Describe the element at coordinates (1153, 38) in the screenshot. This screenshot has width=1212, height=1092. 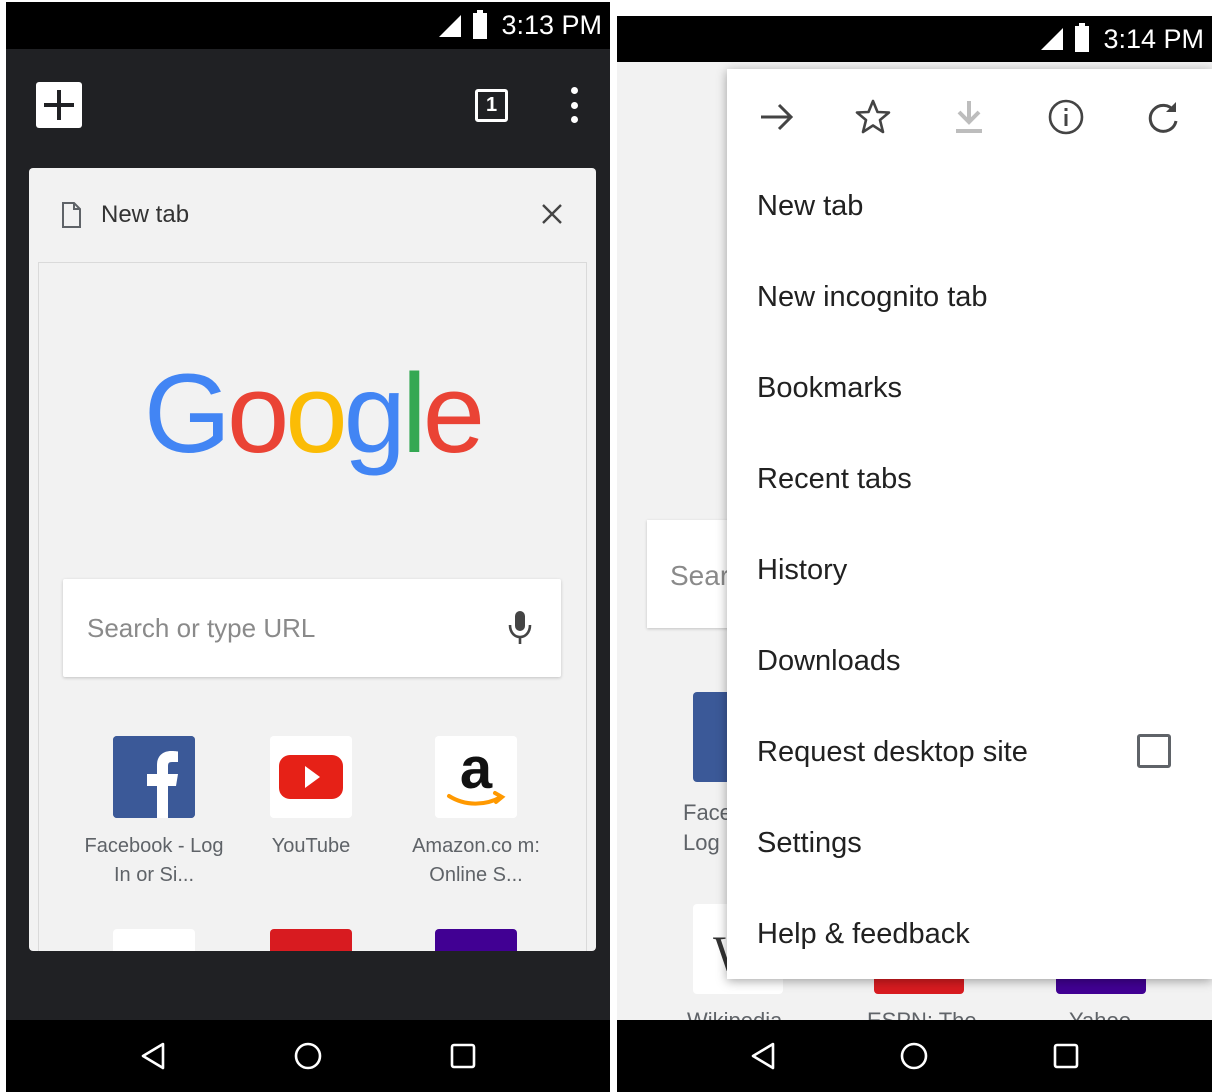
I see `status-time: 3:14 PM` at that location.